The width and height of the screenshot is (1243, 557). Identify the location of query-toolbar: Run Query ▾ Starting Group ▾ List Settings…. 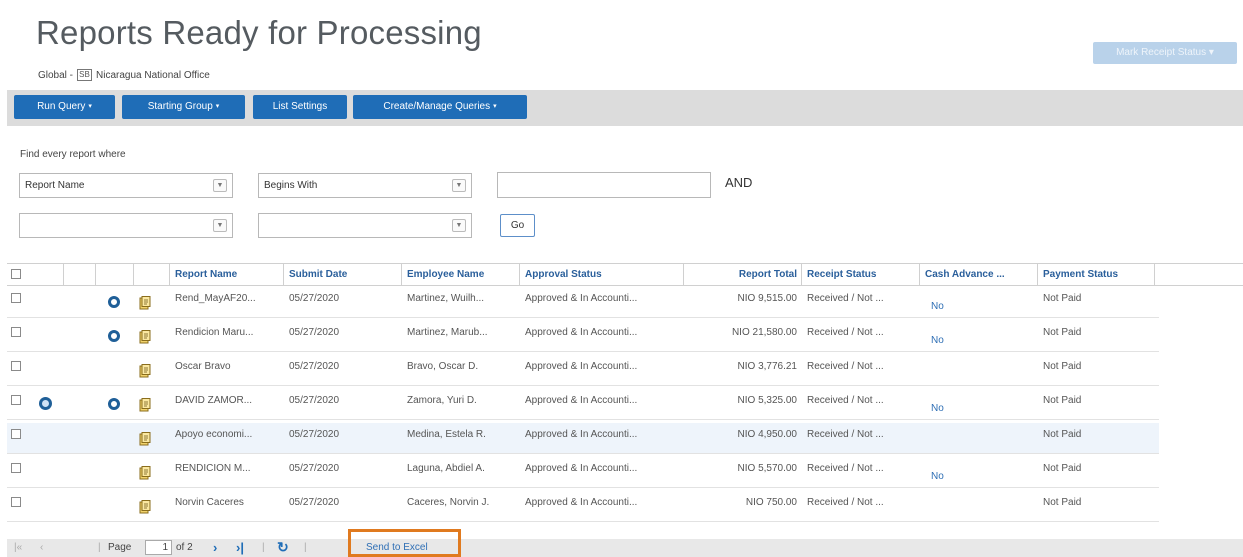
(625, 108).